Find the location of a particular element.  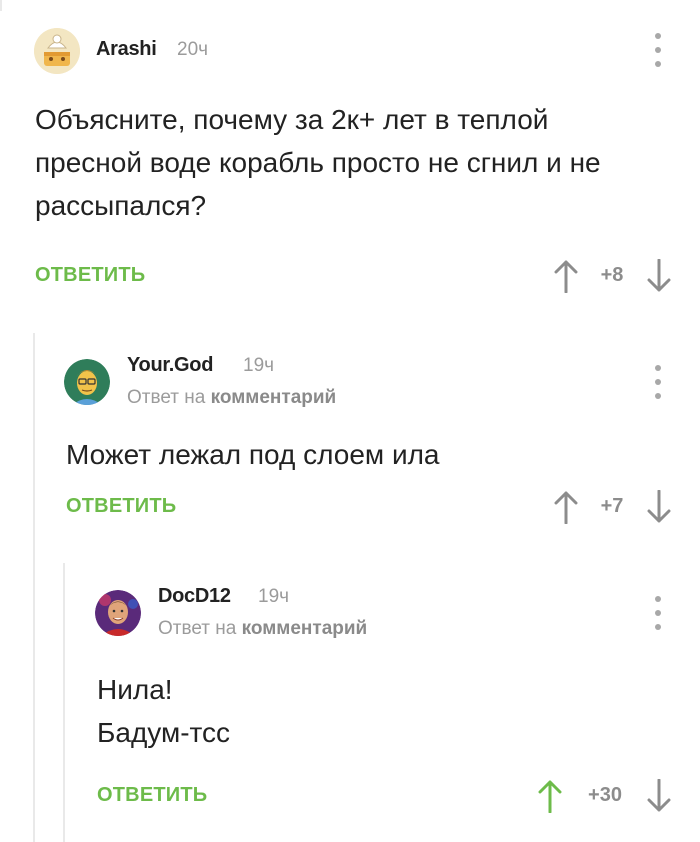

rating-value: +30 is located at coordinates (605, 795).